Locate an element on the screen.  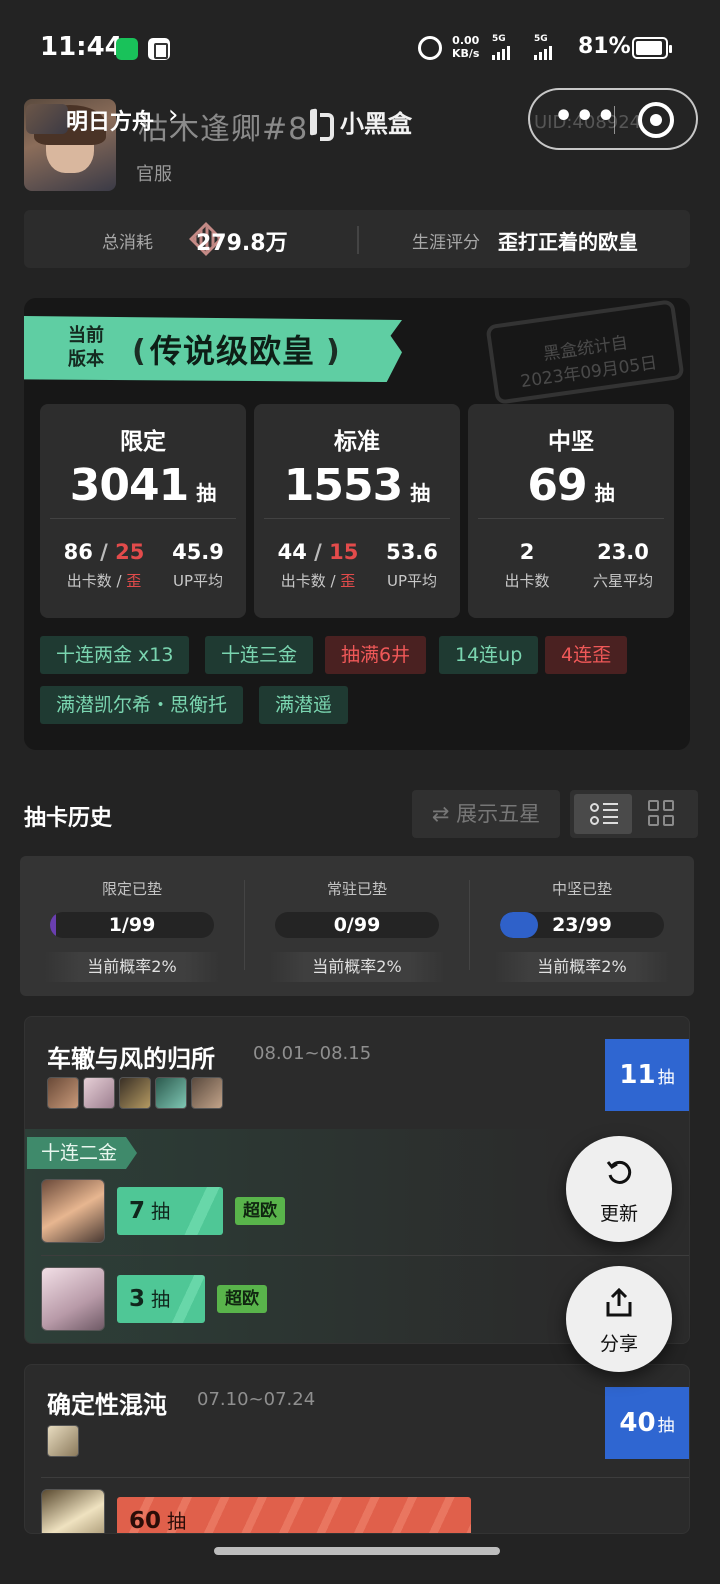
stat-box-core: 中坚 69 抽 2 出卡数 23.0 六星平均 is located at coordinates (571, 511).